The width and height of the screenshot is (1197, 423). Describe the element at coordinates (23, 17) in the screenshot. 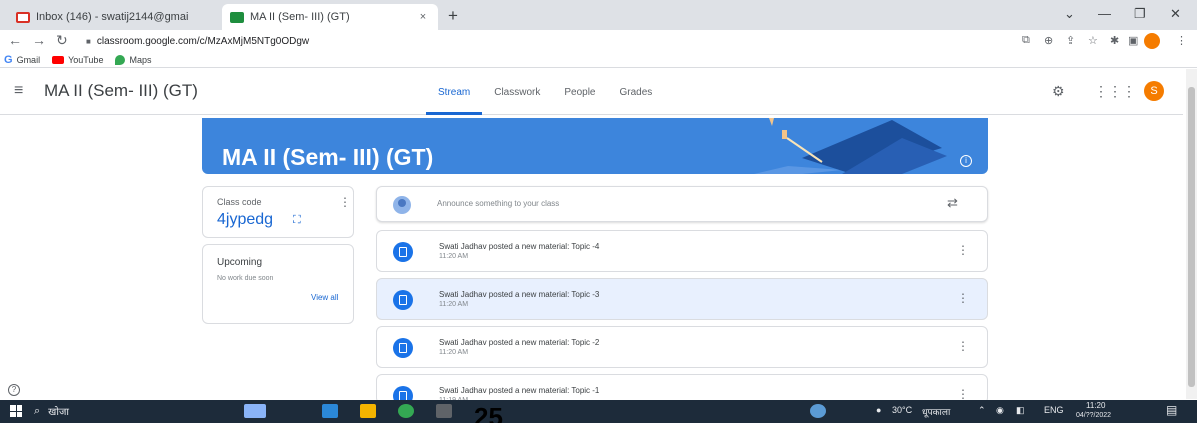

I see `gmail-icon` at that location.